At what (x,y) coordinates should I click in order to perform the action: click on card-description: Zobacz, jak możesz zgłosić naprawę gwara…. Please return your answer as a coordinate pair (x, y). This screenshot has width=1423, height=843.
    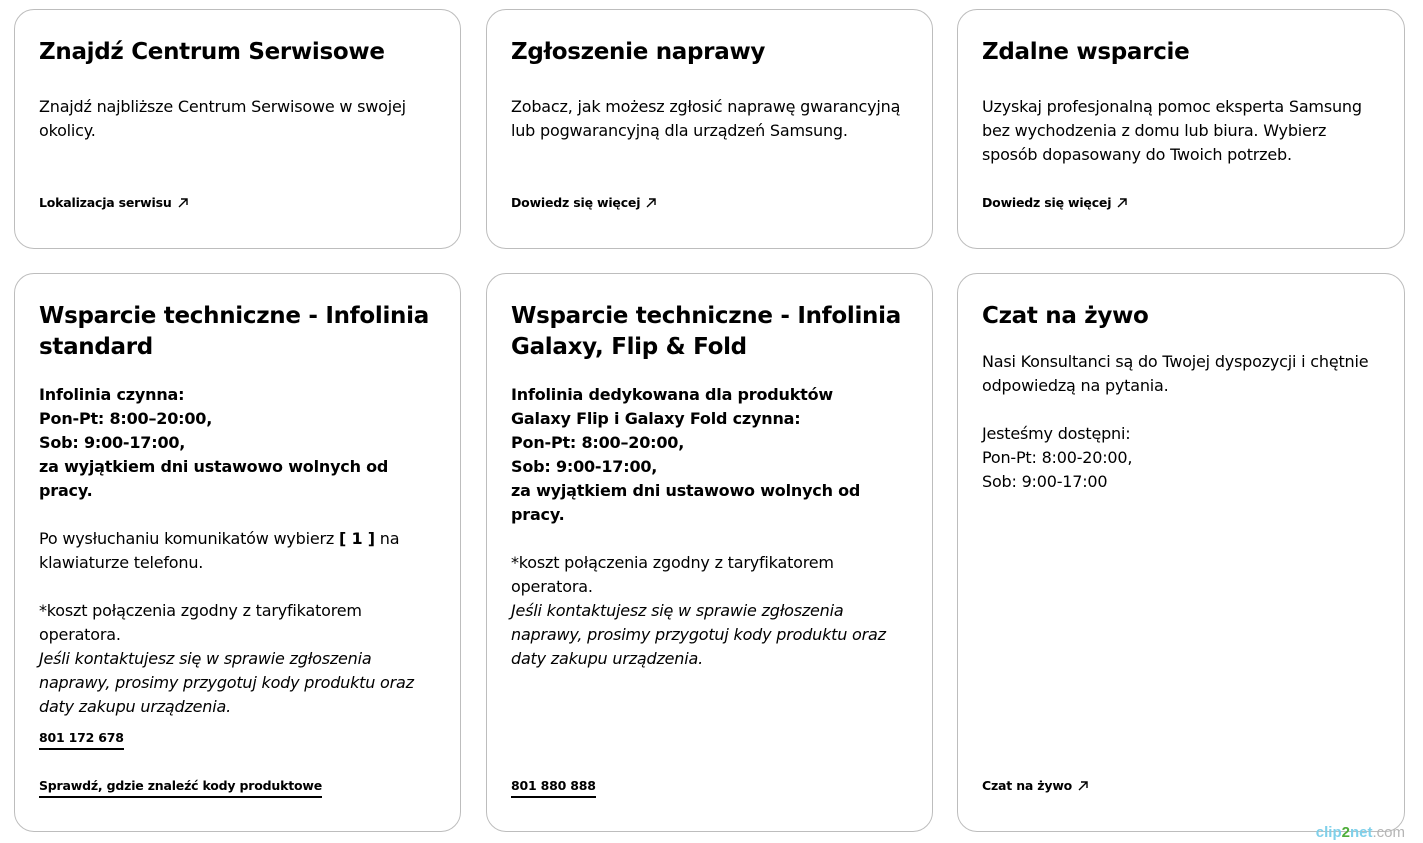
    Looking at the image, I should click on (706, 118).